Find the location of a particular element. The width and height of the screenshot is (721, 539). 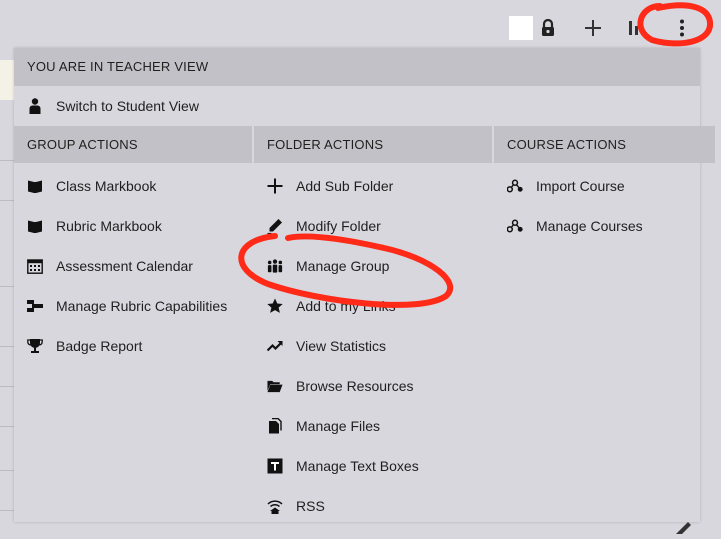

manage-text-boxes-item: Manage Text Boxes is located at coordinates (373, 466).